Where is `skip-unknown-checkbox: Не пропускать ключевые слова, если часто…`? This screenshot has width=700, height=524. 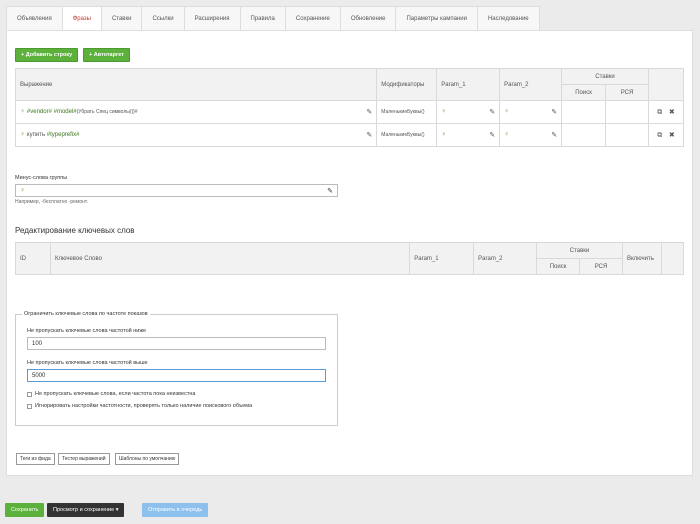 skip-unknown-checkbox: Не пропускать ключевые слова, если часто… is located at coordinates (111, 394).